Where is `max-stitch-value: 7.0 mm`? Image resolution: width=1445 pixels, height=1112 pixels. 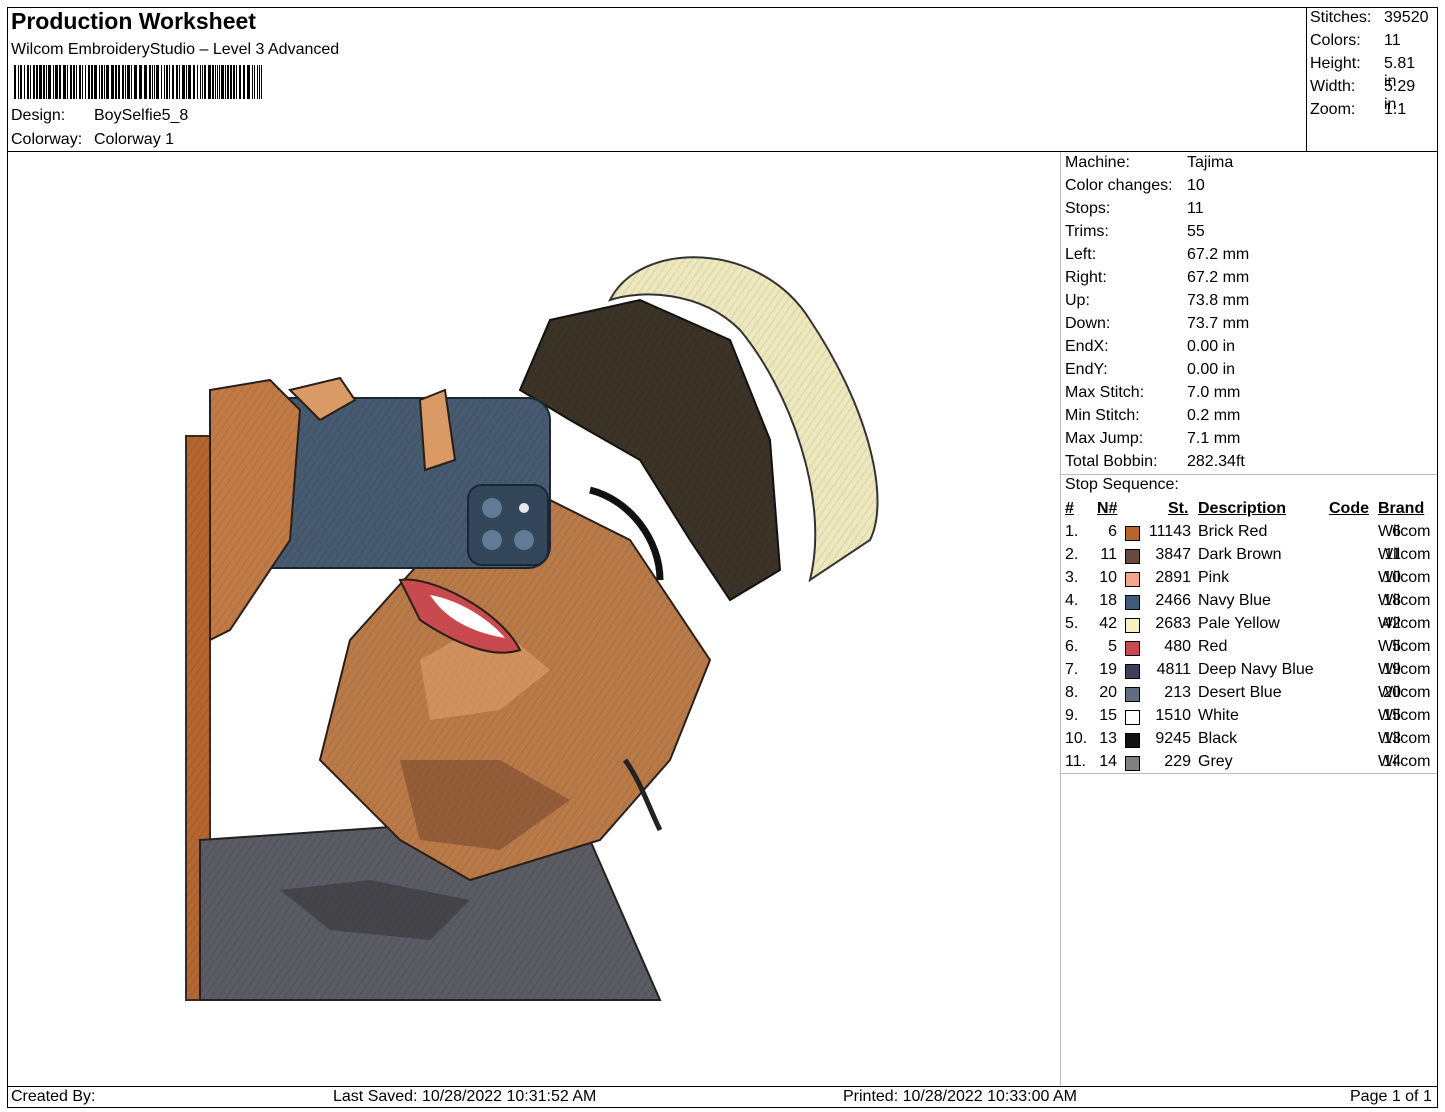
max-stitch-value: 7.0 mm is located at coordinates (1214, 392).